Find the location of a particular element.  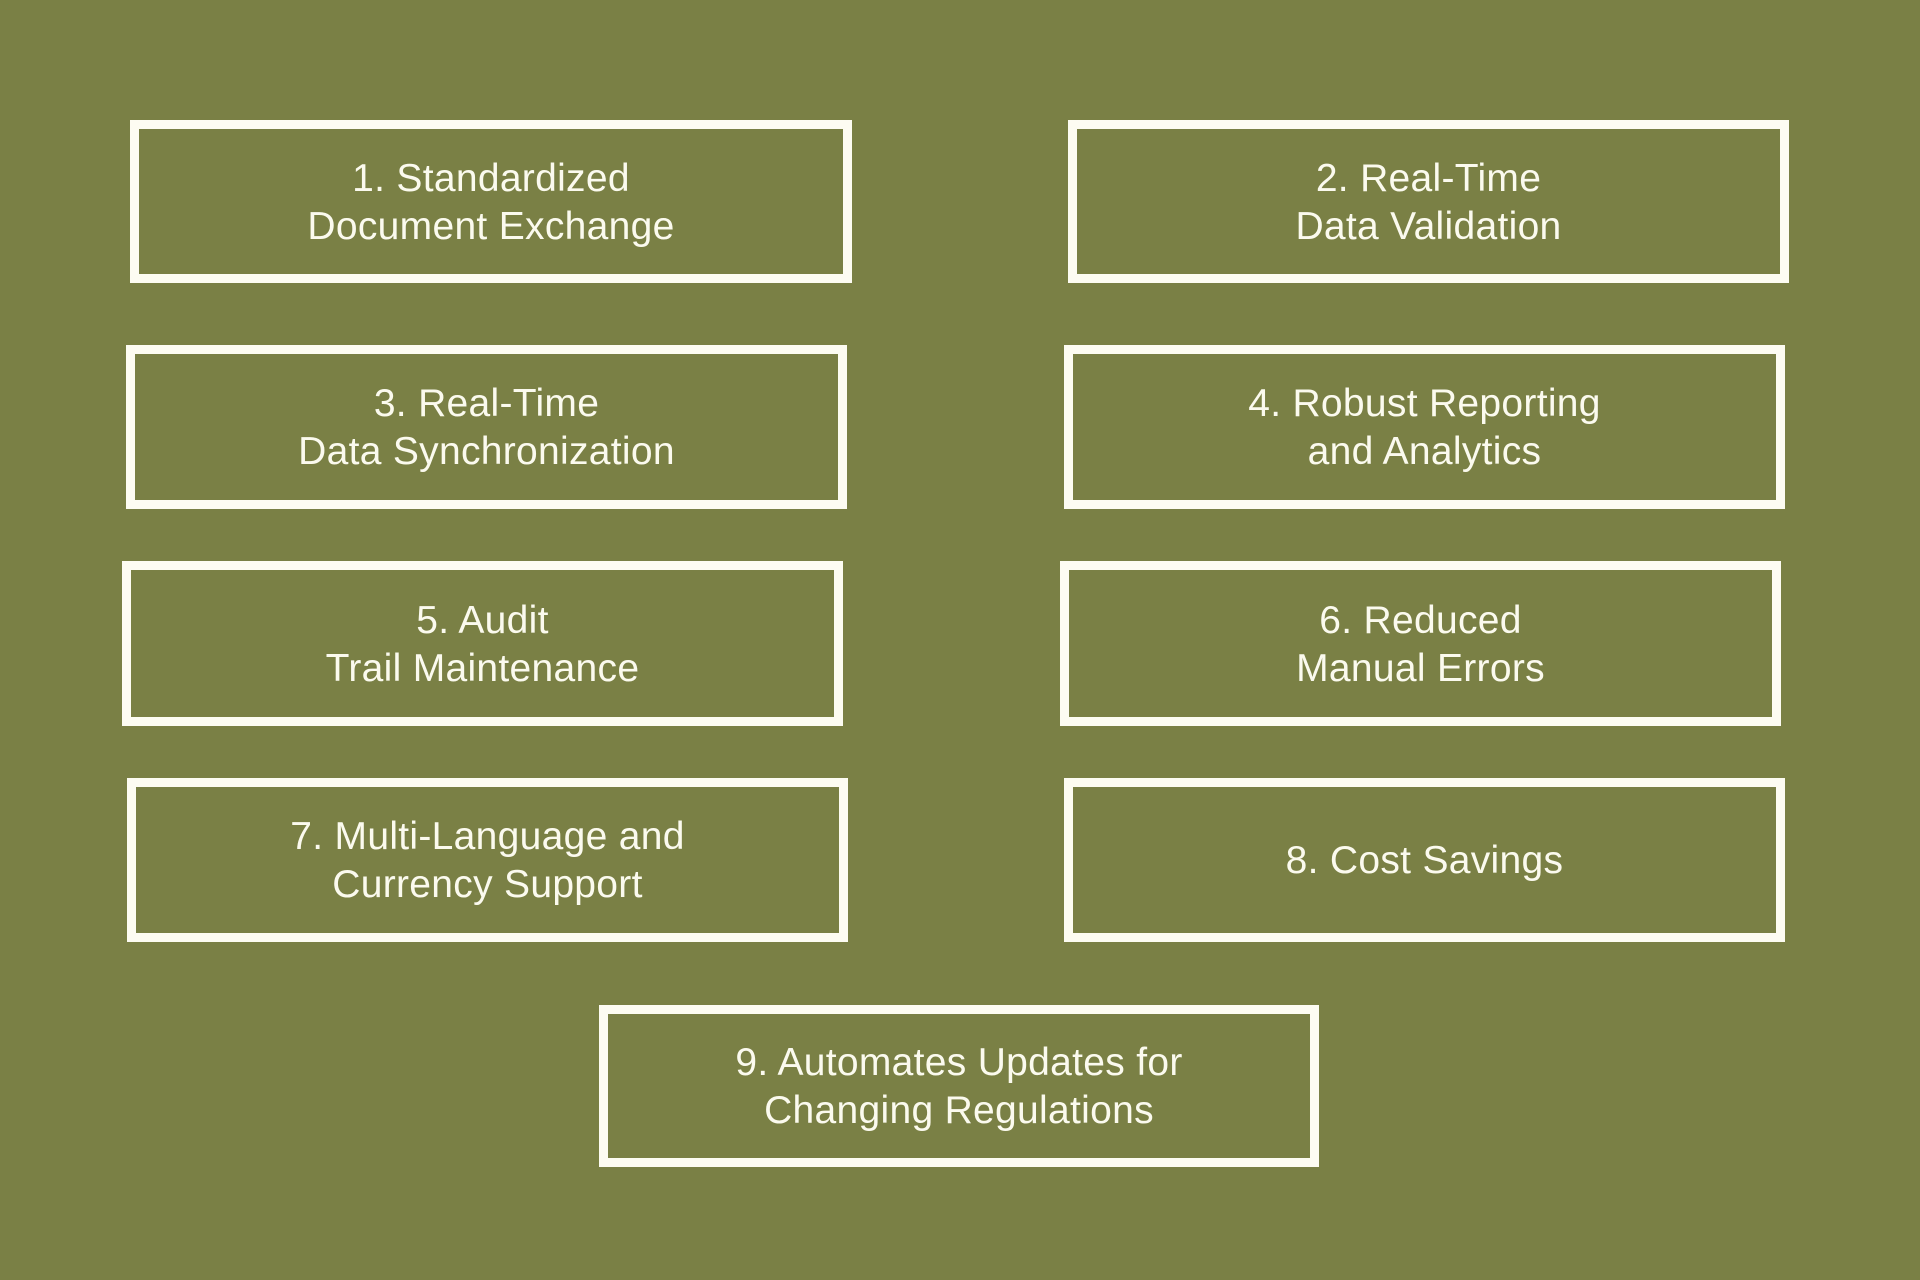

feature-label: 6. Reduced Manual Errors is located at coordinates (1420, 644).